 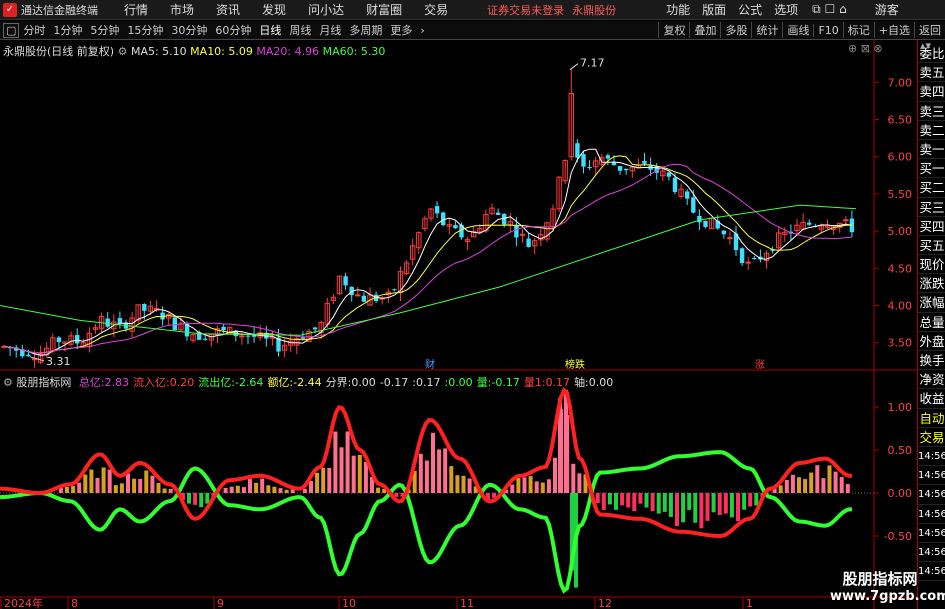 I want to click on high-label: 7.17, so click(x=592, y=63).